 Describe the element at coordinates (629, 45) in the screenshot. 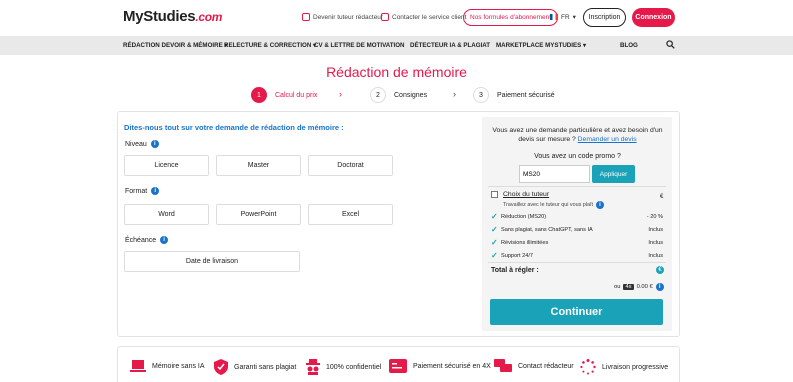

I see `nav-item-blog: BLOG` at that location.